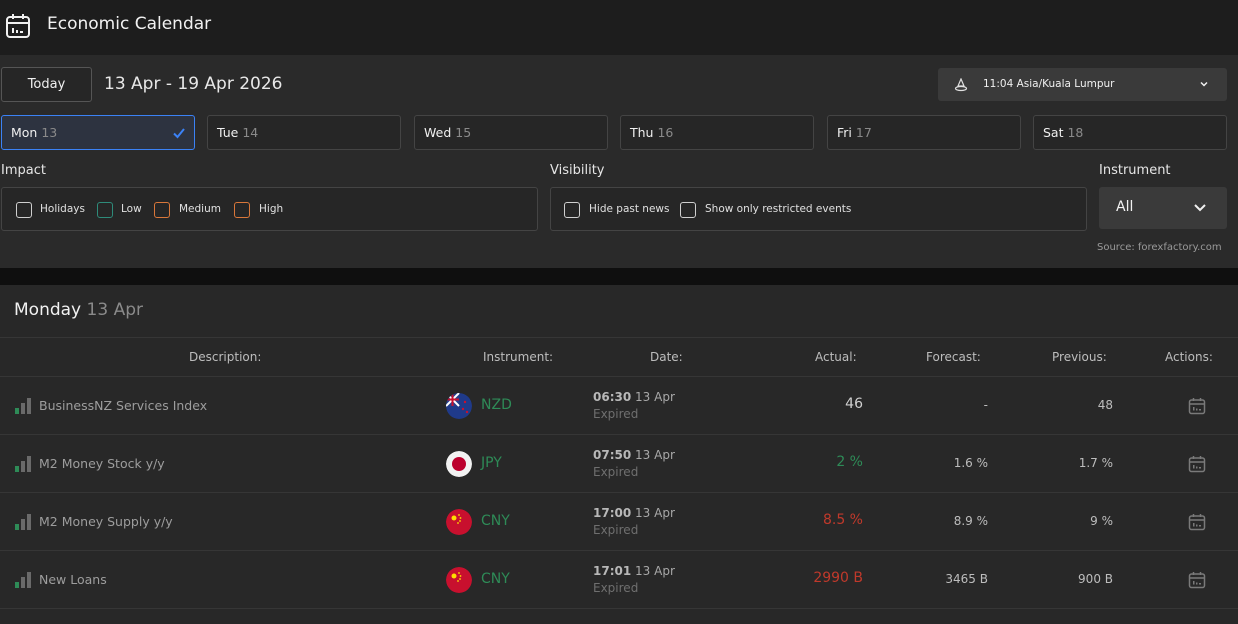 The image size is (1238, 624). What do you see at coordinates (131, 209) in the screenshot?
I see `low-label: Low` at bounding box center [131, 209].